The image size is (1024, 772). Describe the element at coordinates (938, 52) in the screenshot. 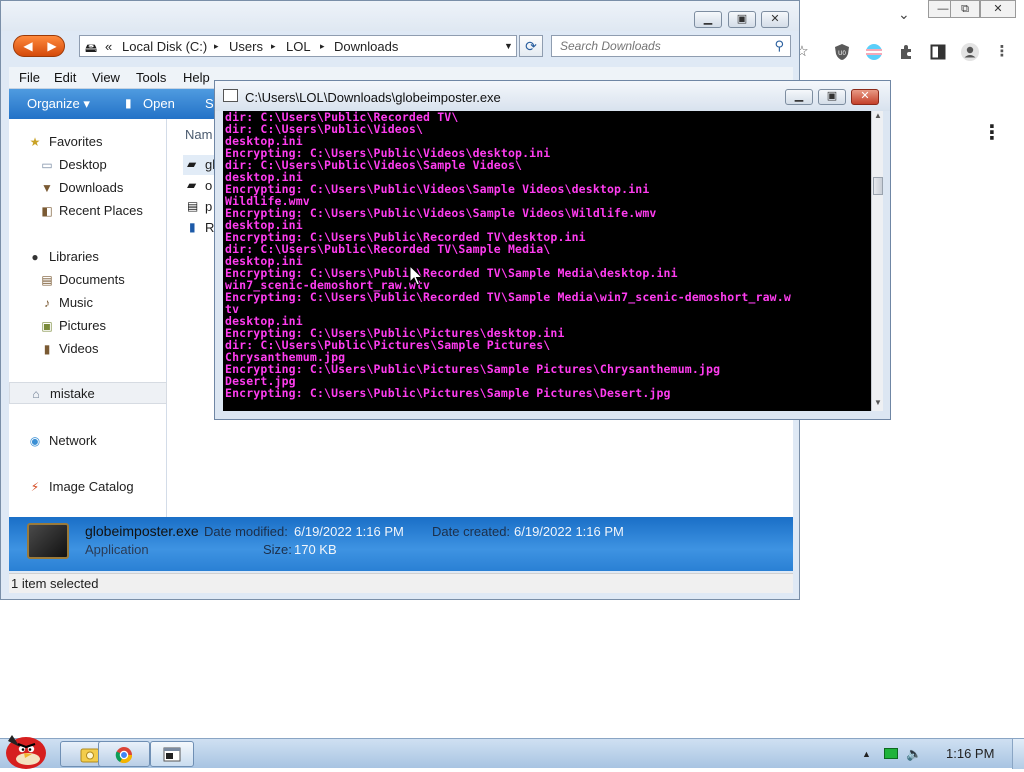

I see `sidepanel-icon` at that location.